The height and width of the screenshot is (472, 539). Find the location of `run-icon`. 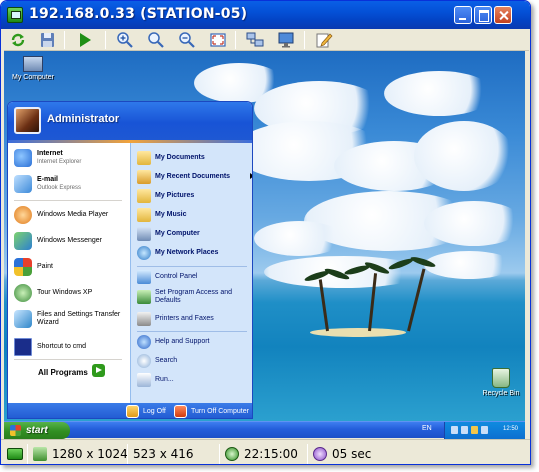

run-icon is located at coordinates (144, 380).